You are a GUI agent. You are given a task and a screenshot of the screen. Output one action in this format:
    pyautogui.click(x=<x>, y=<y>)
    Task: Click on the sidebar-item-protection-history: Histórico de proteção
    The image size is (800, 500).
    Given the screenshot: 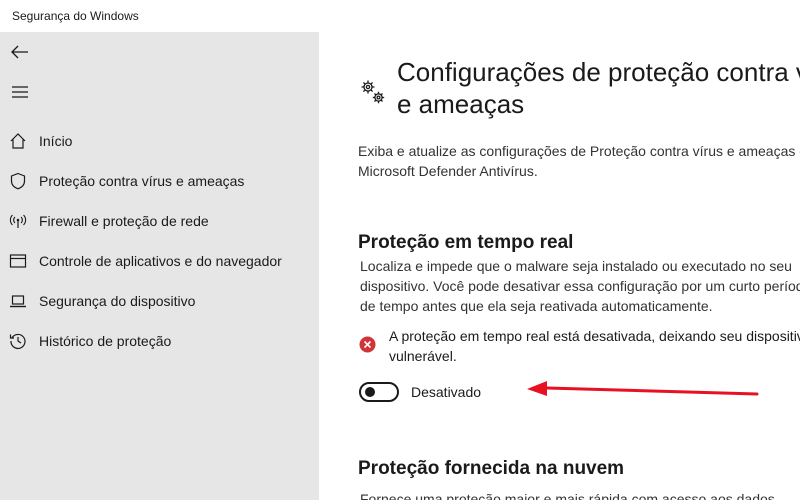 What is the action you would take?
    pyautogui.click(x=159, y=341)
    